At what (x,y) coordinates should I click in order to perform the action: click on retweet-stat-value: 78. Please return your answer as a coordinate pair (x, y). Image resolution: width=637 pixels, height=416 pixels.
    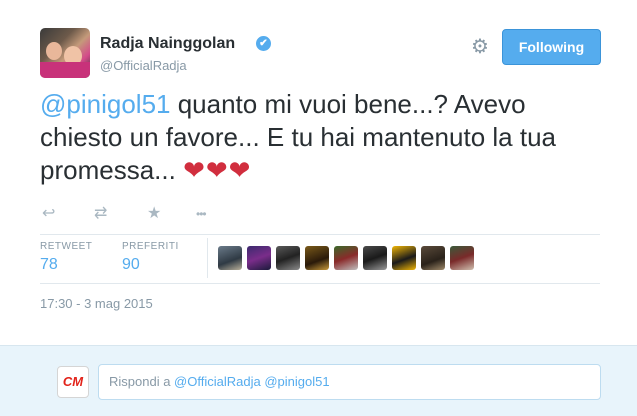
    Looking at the image, I should click on (49, 264).